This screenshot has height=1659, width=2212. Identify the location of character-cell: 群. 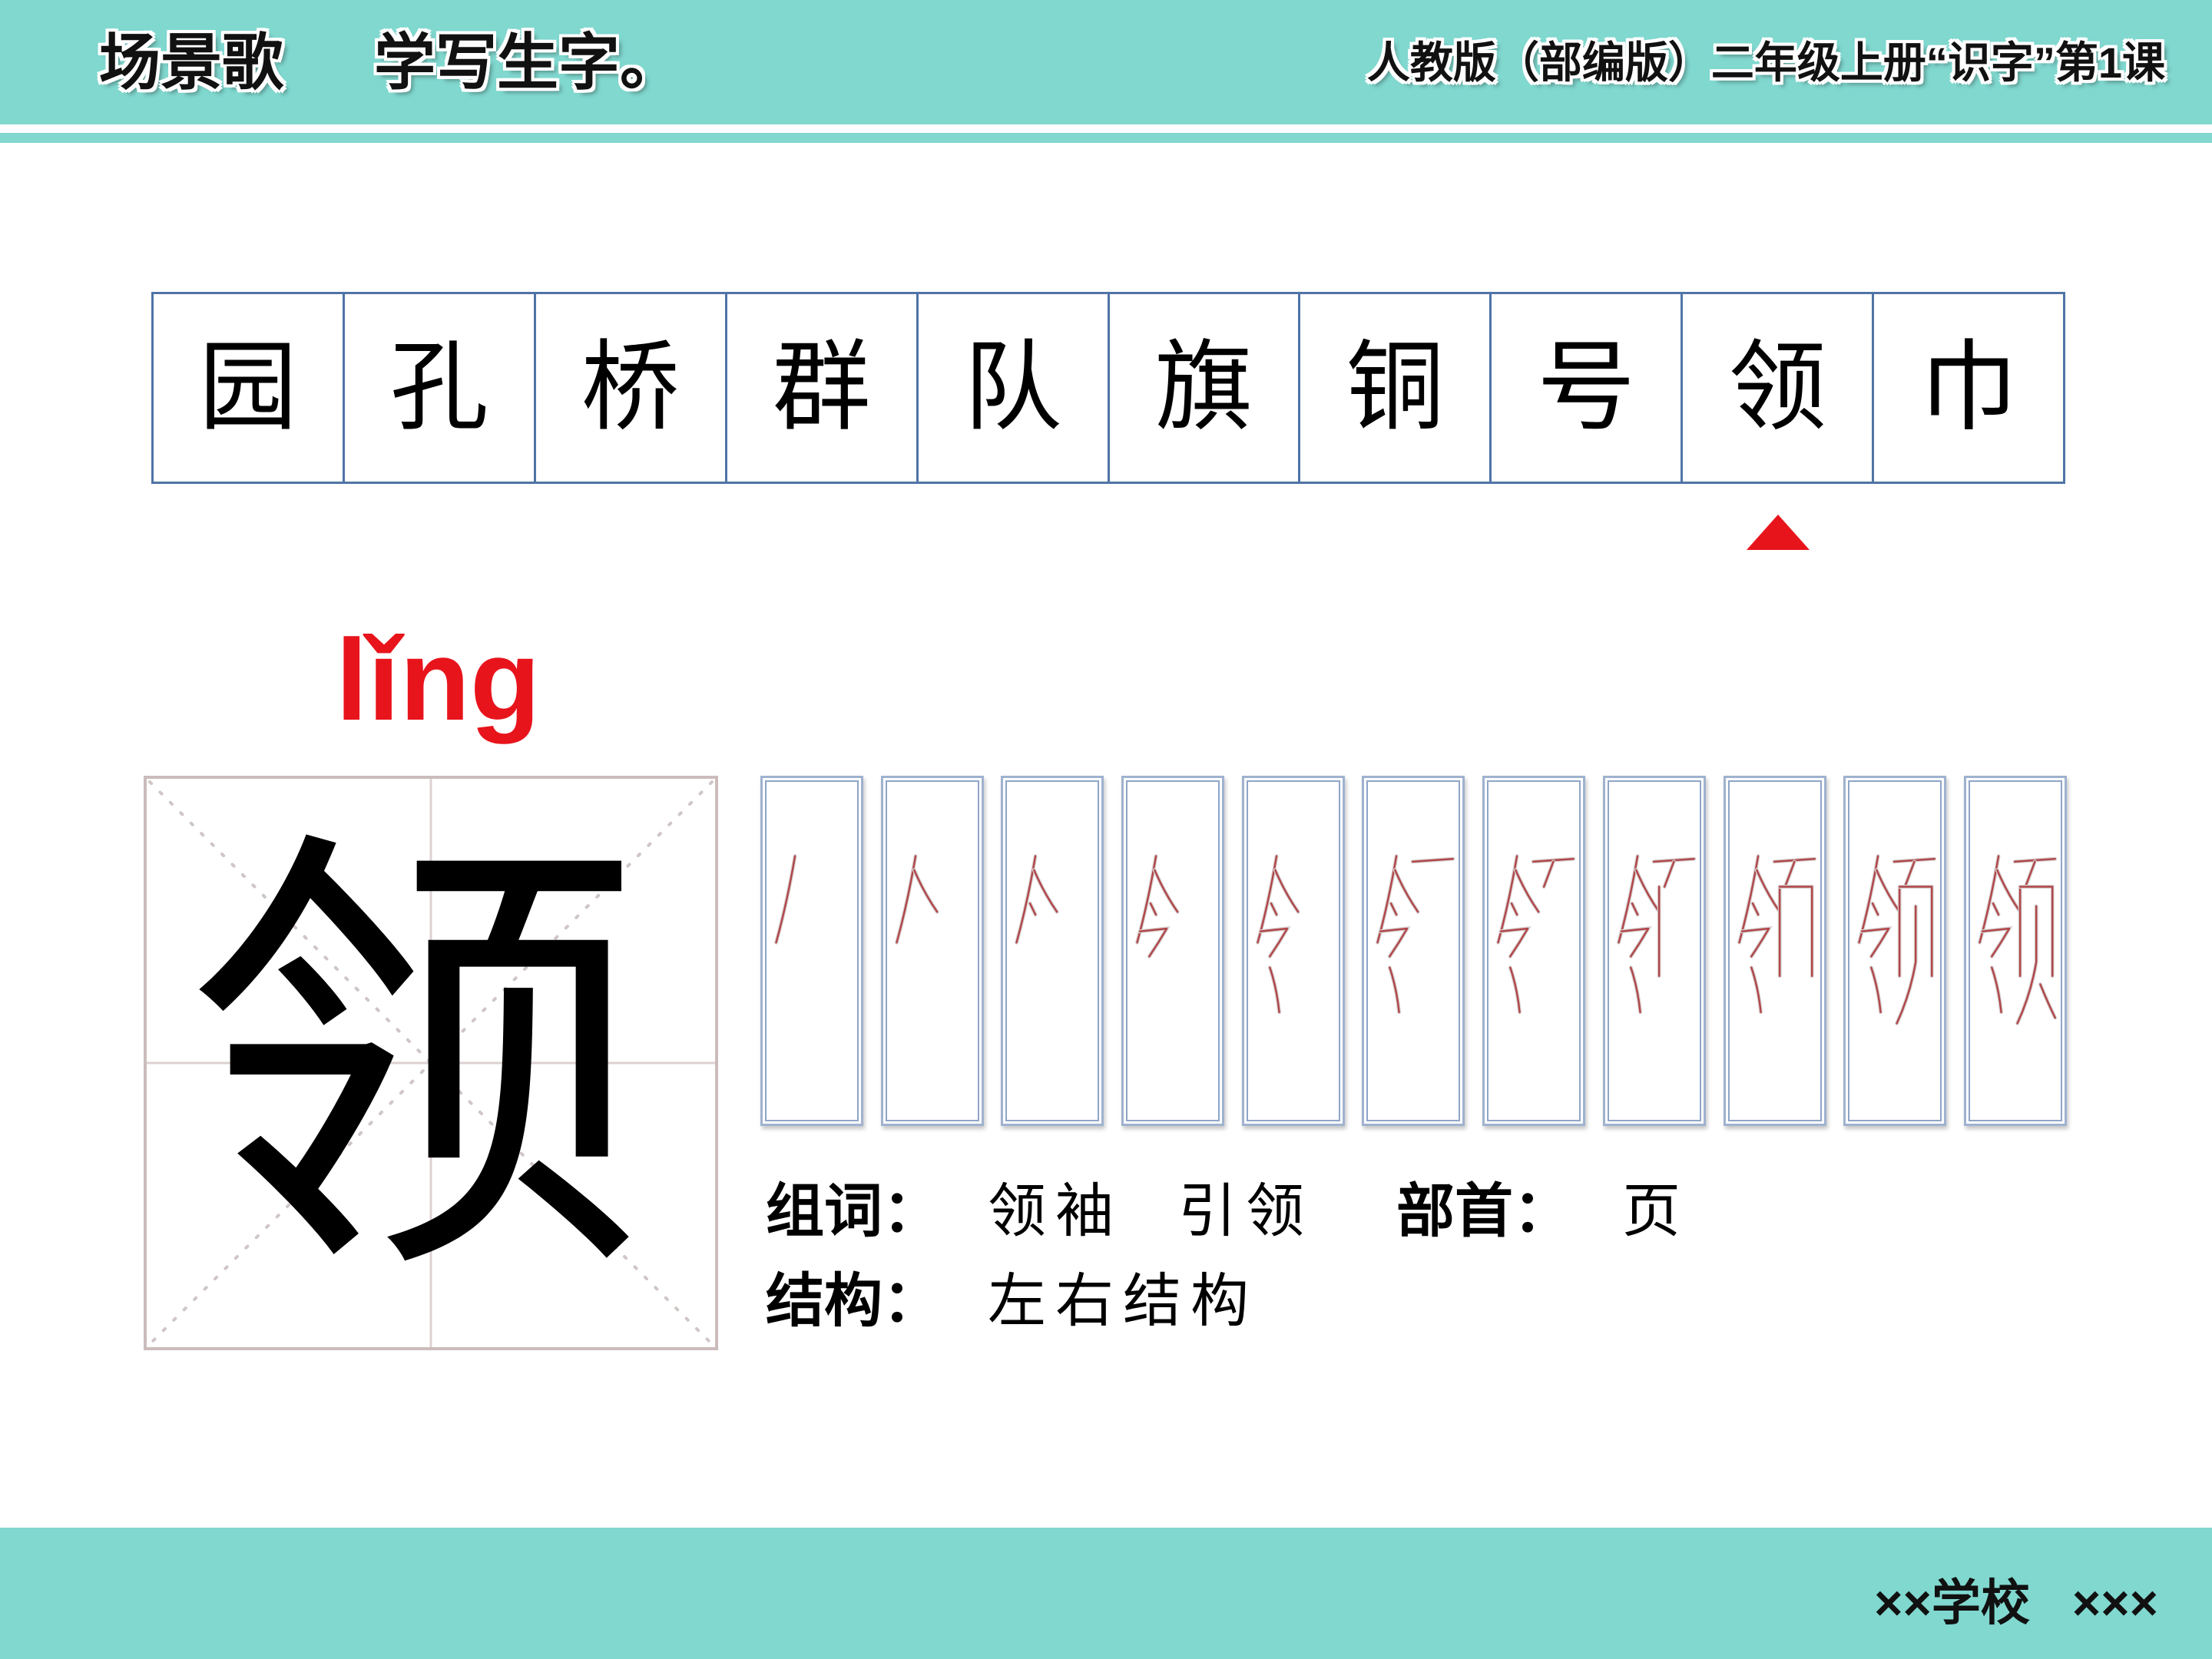
(823, 388).